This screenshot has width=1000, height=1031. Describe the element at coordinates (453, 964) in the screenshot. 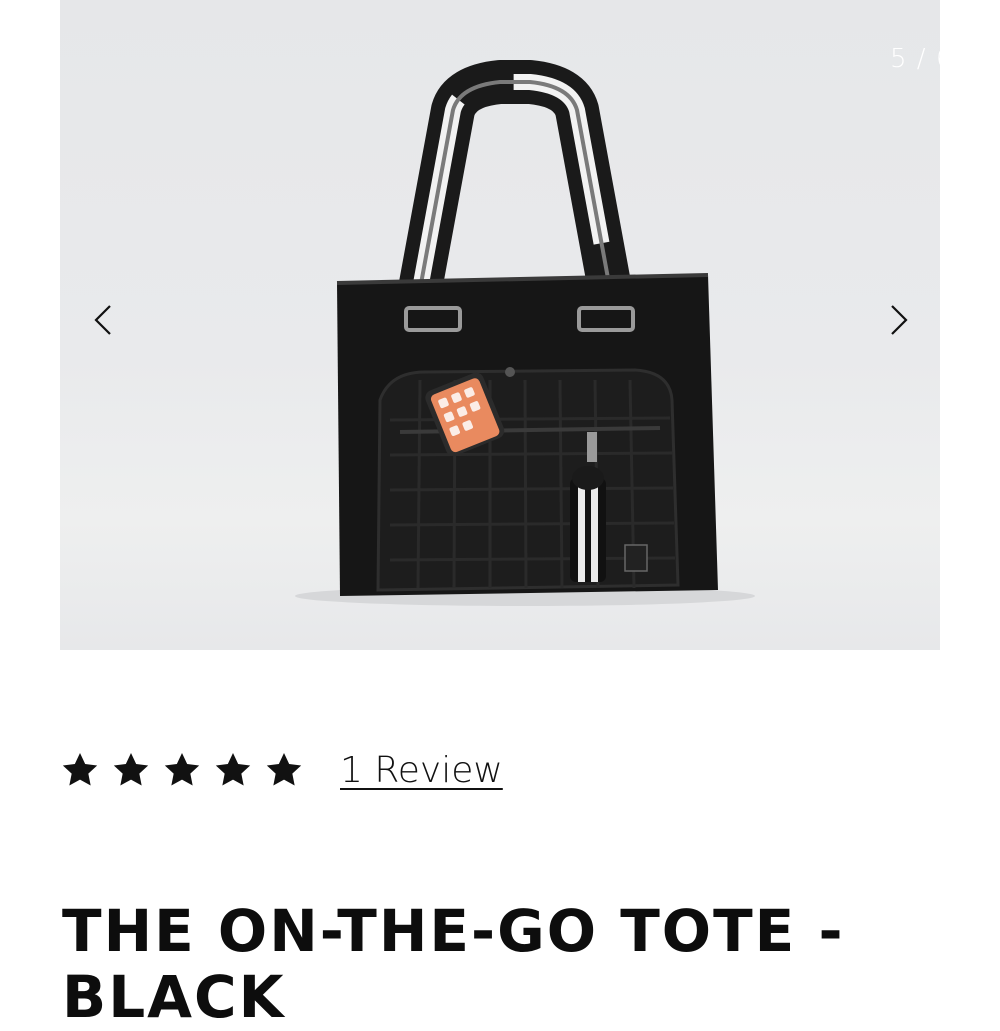

I see `product-title: THE ON-THE-GO TOTE - BLACK` at that location.